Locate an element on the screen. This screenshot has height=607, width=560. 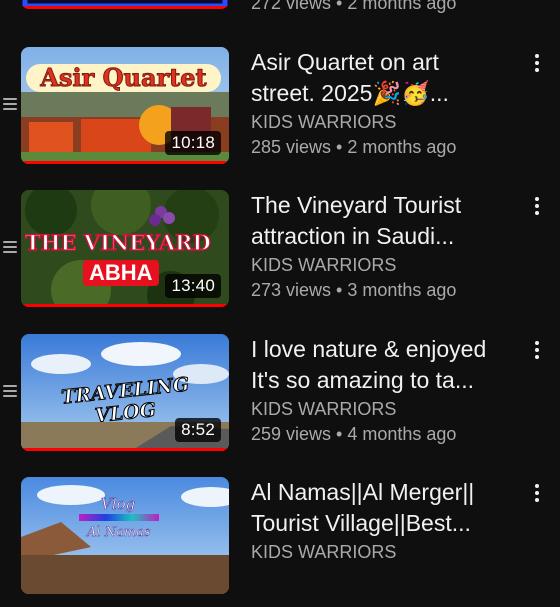
video-meta: 272 views • 2 months ago is located at coordinates (354, 6).